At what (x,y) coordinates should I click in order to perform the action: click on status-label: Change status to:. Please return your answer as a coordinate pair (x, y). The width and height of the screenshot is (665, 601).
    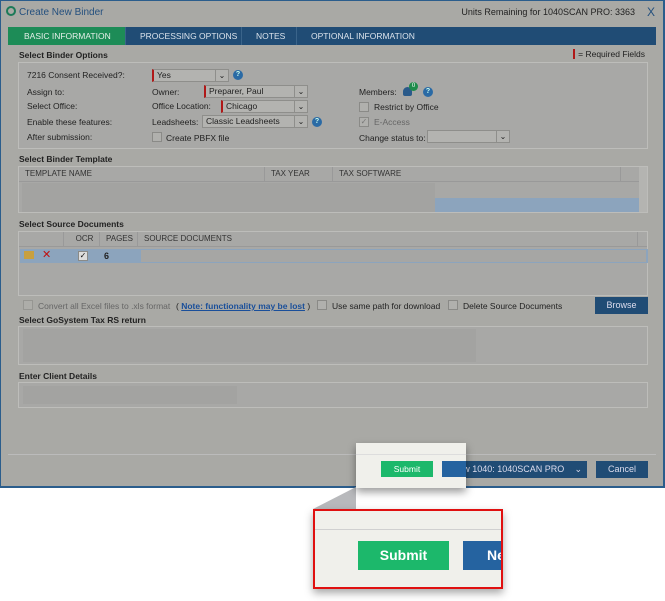
    Looking at the image, I should click on (392, 138).